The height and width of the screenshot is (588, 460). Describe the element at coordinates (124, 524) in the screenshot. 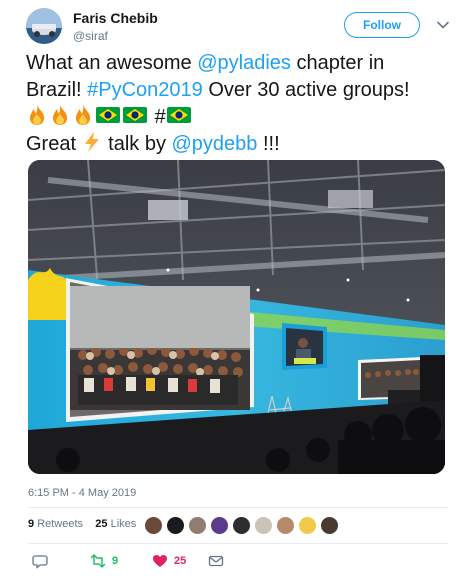

I see `likes-label: Likes` at that location.